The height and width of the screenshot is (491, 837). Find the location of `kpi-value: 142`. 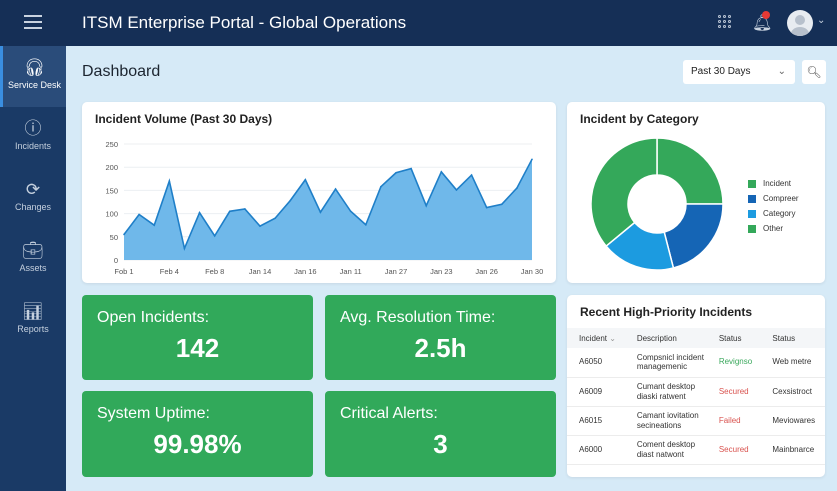

kpi-value: 142 is located at coordinates (197, 348).